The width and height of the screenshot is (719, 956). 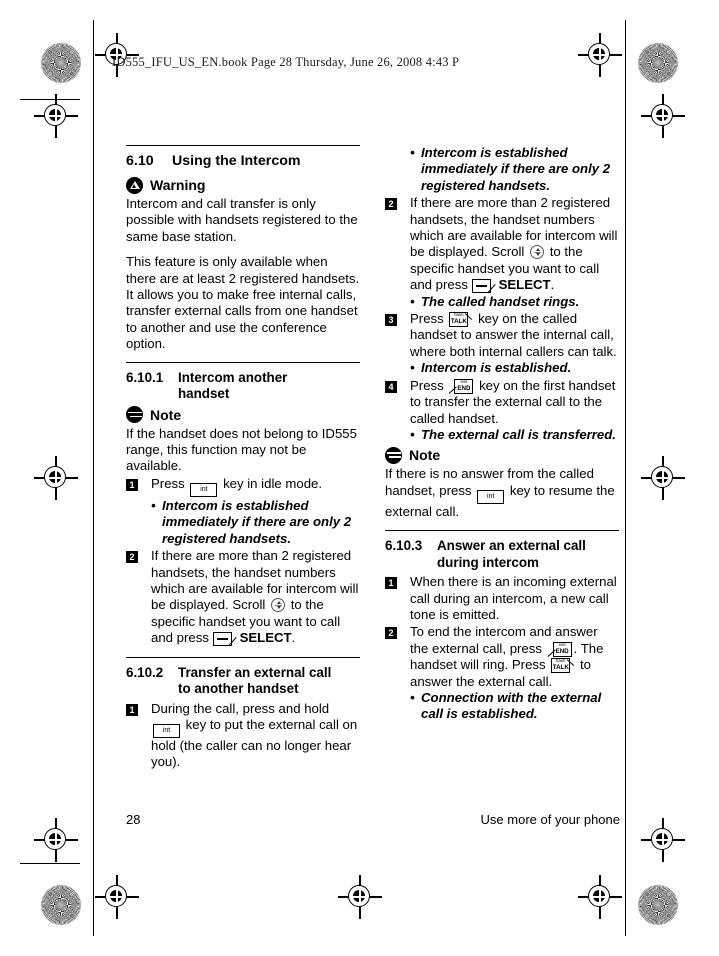 I want to click on step-marker: 4, so click(x=391, y=386).